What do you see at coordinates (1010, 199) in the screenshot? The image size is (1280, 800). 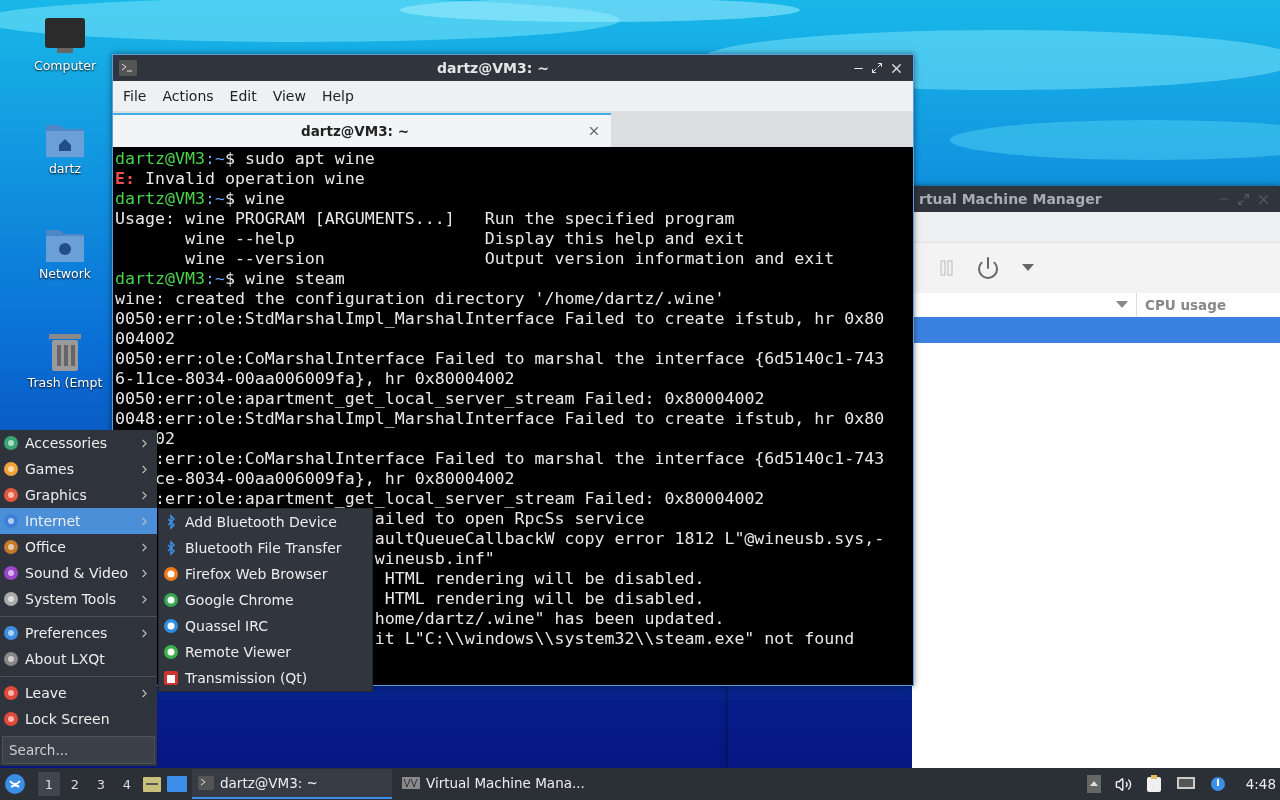 I see `window-title: rtual Machine Manager` at bounding box center [1010, 199].